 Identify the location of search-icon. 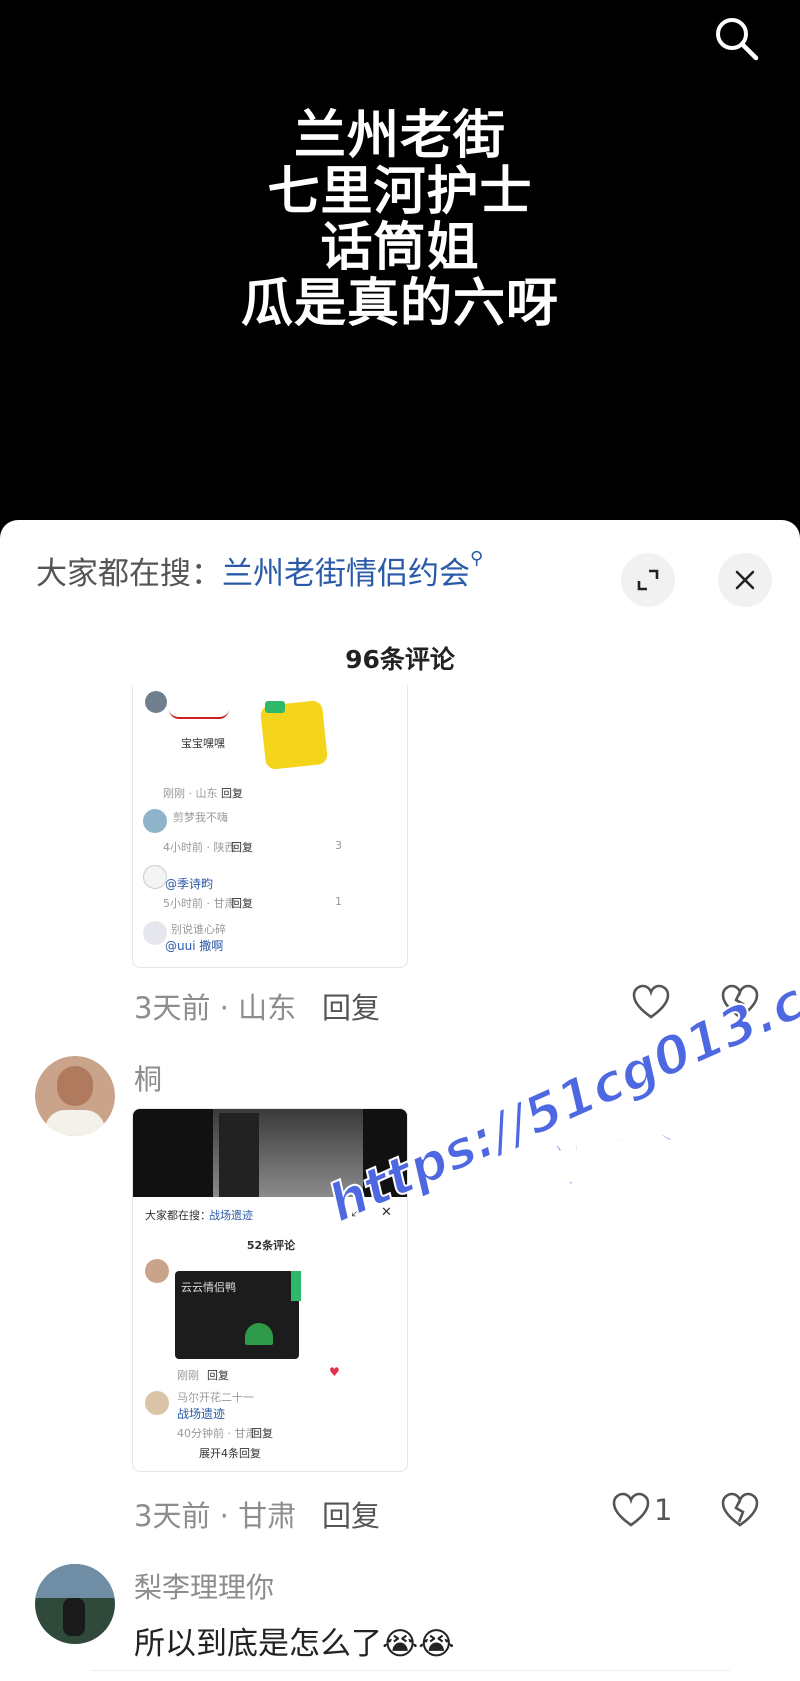
(736, 38).